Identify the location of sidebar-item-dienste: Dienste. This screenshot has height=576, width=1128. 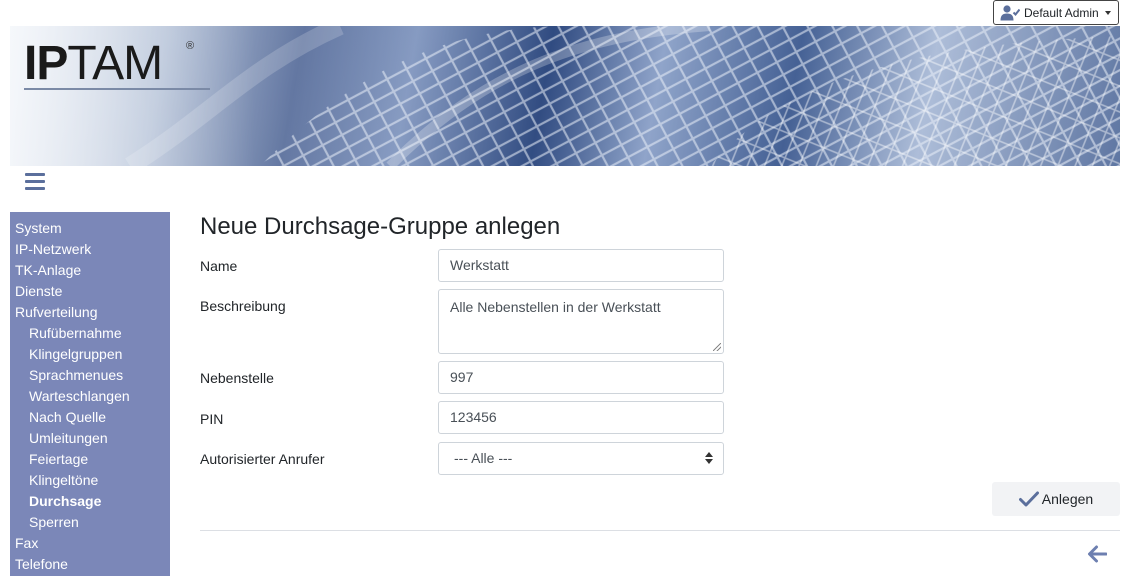
(90, 291).